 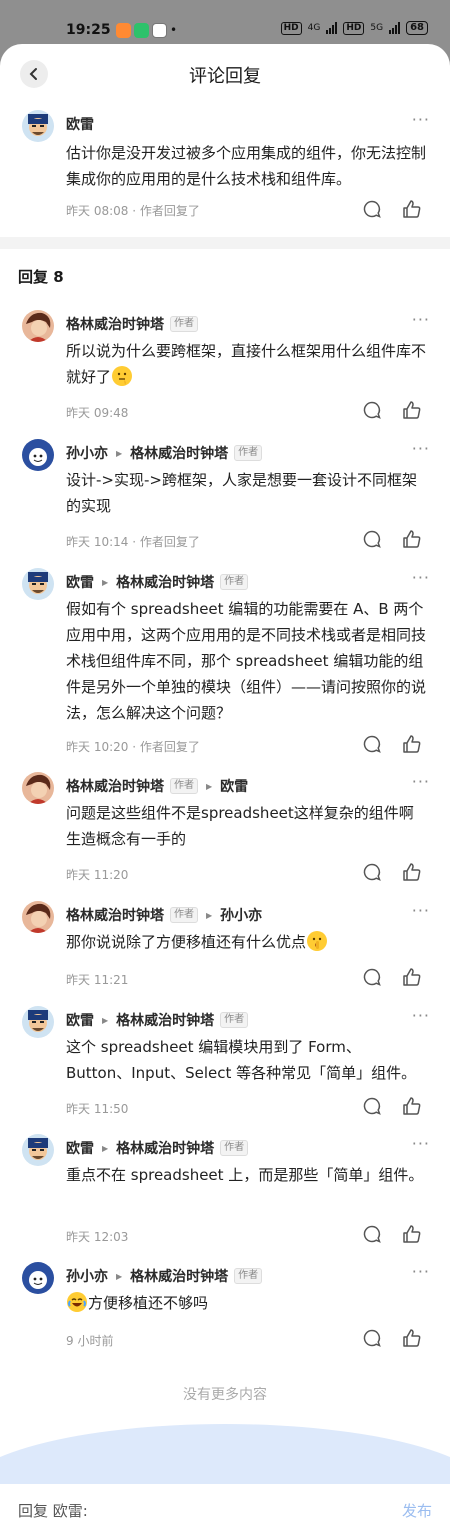 I want to click on comment-header: 格林威治时钟塔 作者 ▶ 欧雷, so click(x=234, y=786).